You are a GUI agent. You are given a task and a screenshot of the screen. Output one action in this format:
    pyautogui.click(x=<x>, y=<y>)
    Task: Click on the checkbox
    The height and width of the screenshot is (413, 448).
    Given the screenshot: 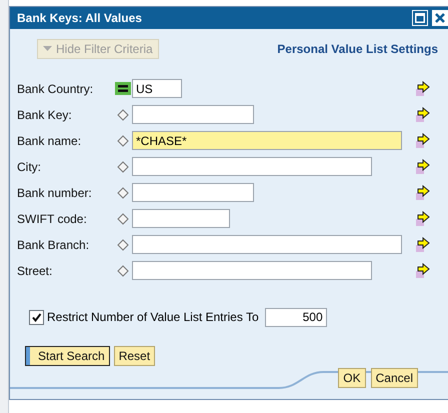 What is the action you would take?
    pyautogui.click(x=36, y=317)
    